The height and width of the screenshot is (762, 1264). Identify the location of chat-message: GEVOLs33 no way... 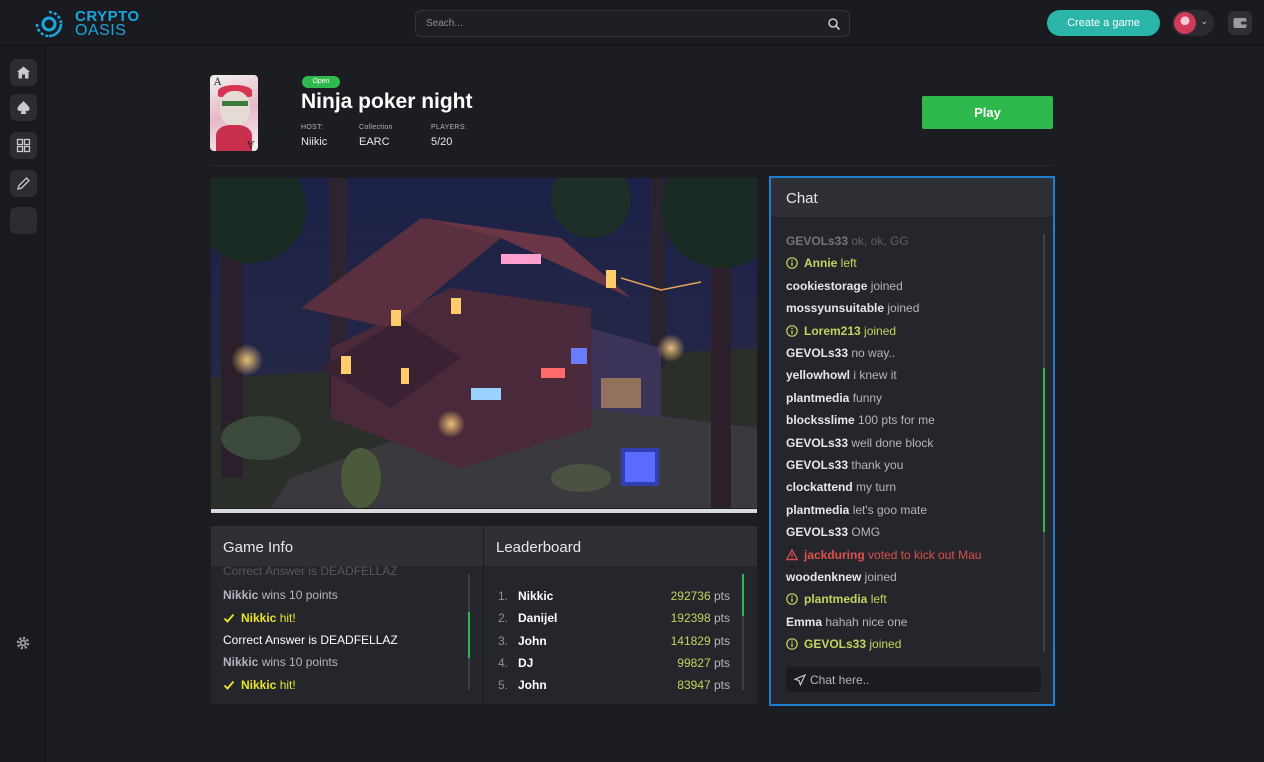
(840, 353).